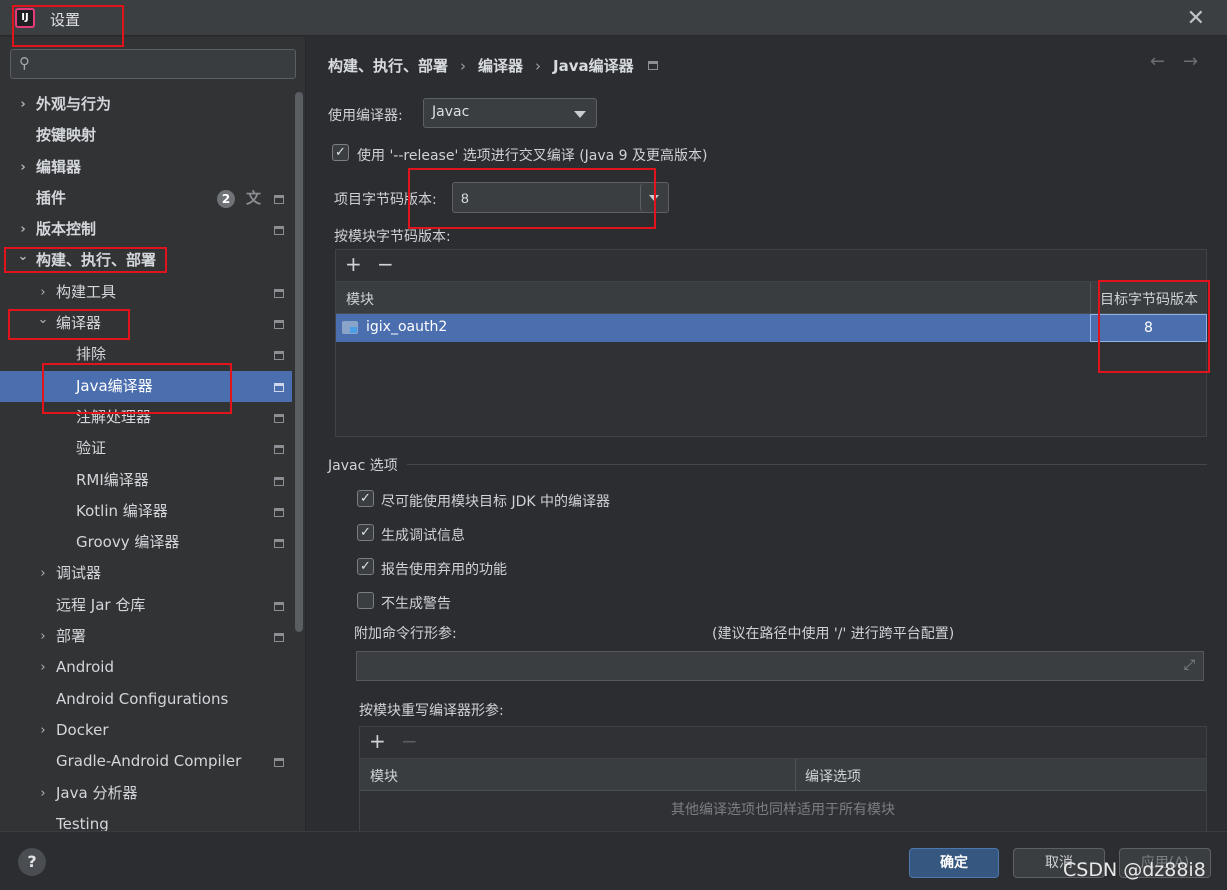 The height and width of the screenshot is (890, 1227). Describe the element at coordinates (146, 386) in the screenshot. I see `sidebar-item: Java编译器` at that location.